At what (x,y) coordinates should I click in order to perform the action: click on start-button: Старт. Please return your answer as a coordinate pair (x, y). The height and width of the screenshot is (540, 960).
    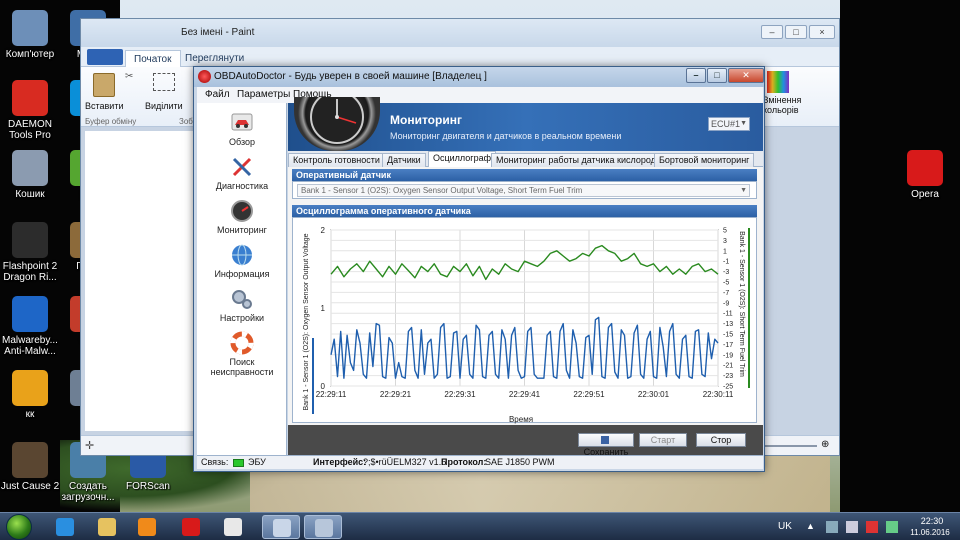
    Looking at the image, I should click on (663, 440).